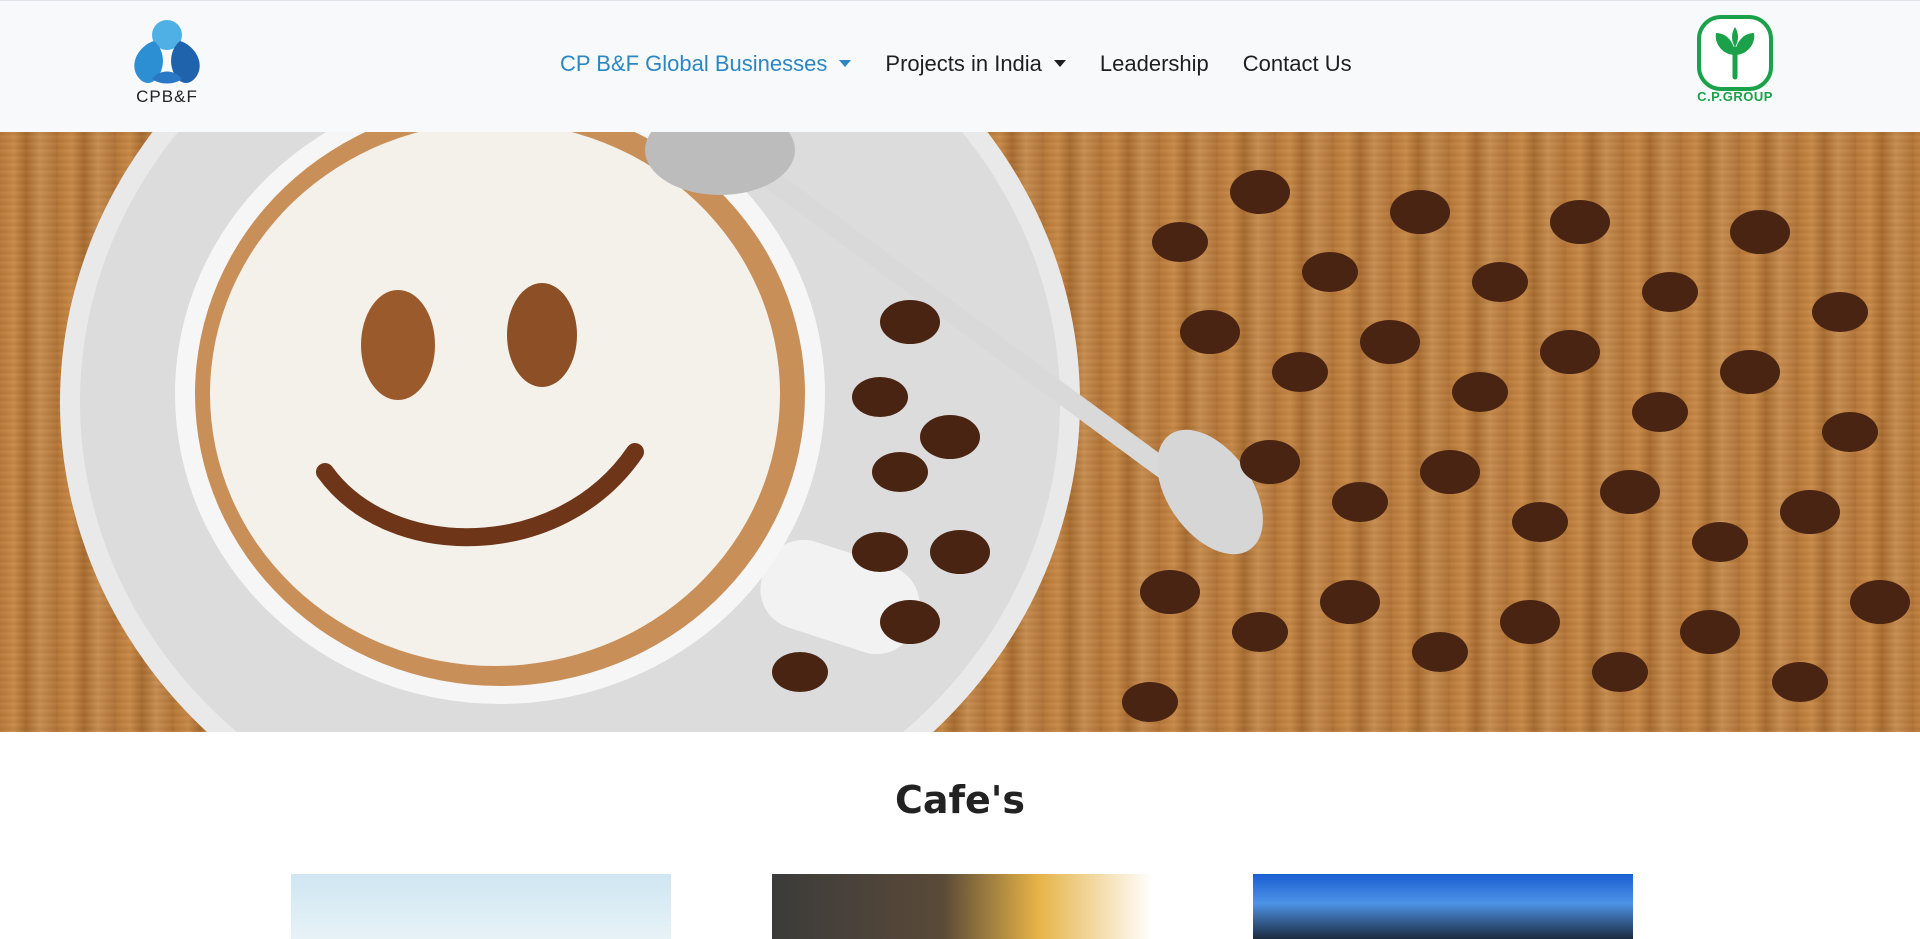  Describe the element at coordinates (167, 52) in the screenshot. I see `cpbf-logo-icon` at that location.